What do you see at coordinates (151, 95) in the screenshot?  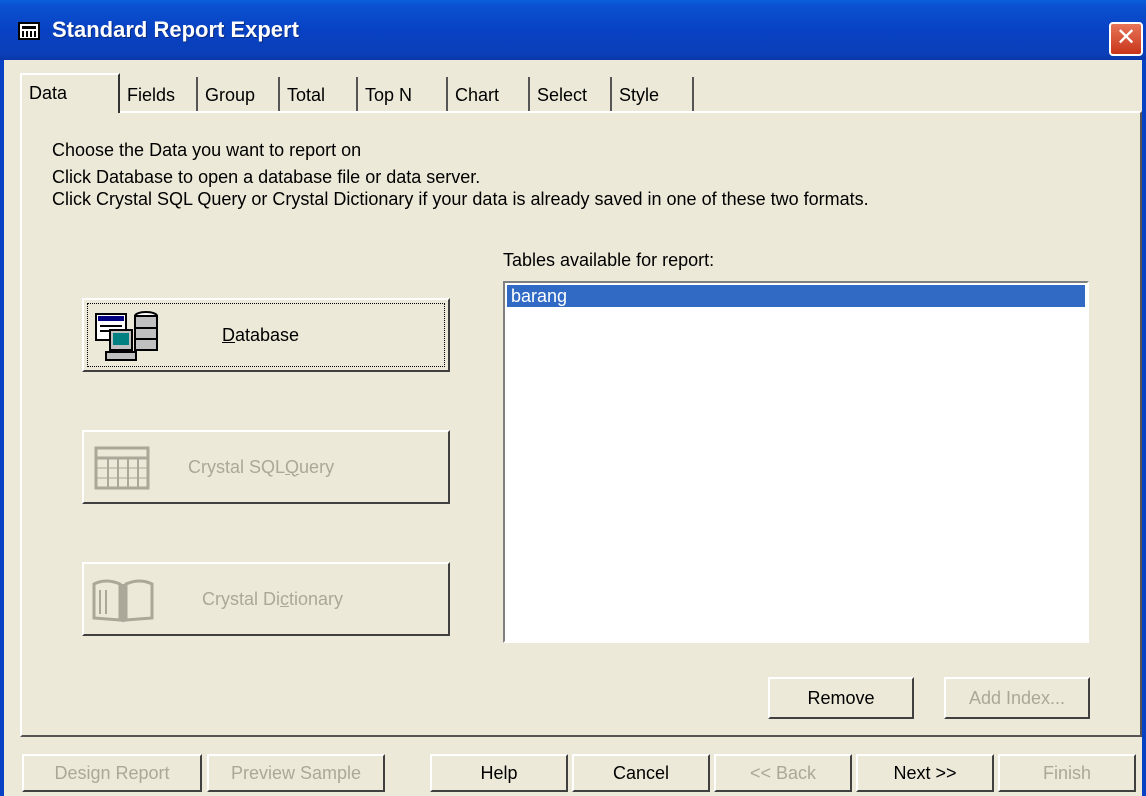 I see `tab-label: Fields` at bounding box center [151, 95].